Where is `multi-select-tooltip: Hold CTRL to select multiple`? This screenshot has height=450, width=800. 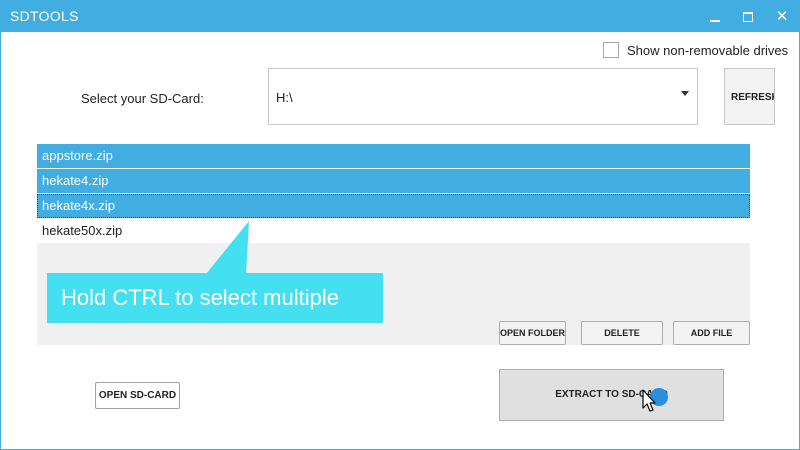 multi-select-tooltip: Hold CTRL to select multiple is located at coordinates (215, 298).